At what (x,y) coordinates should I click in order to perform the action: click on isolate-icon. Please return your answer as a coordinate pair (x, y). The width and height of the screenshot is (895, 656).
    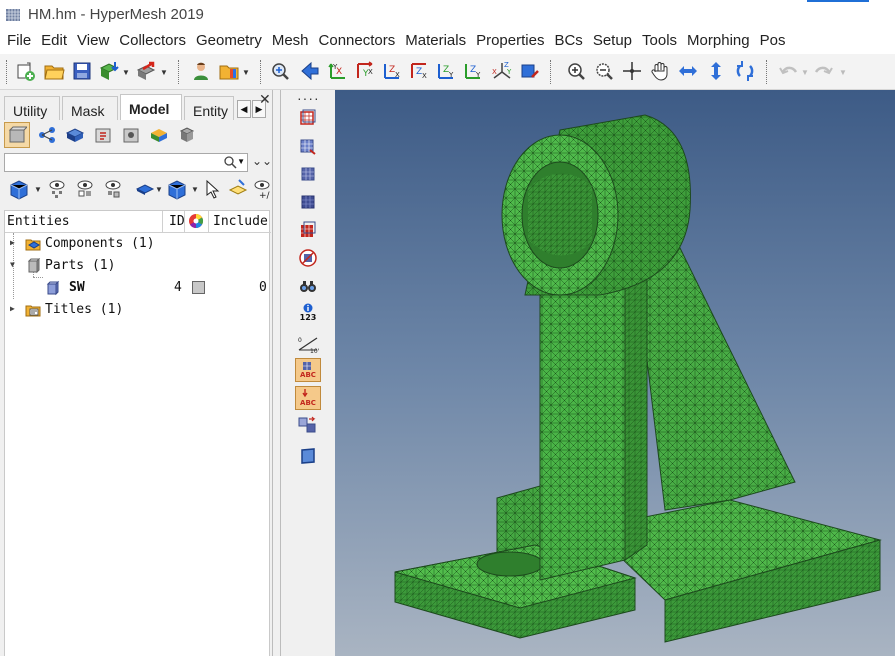
    Looking at the image, I should click on (113, 189).